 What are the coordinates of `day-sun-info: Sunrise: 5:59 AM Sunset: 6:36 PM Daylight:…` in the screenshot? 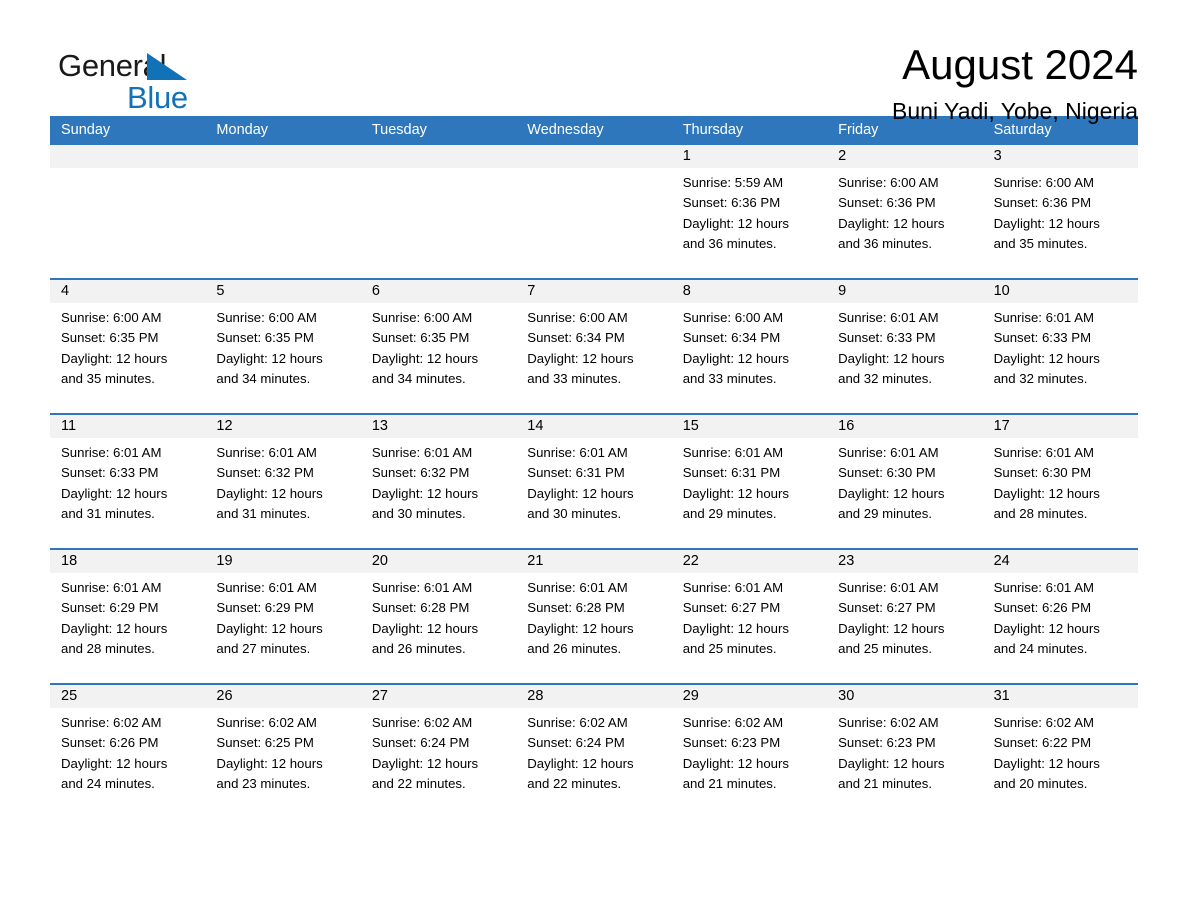 It's located at (749, 211).